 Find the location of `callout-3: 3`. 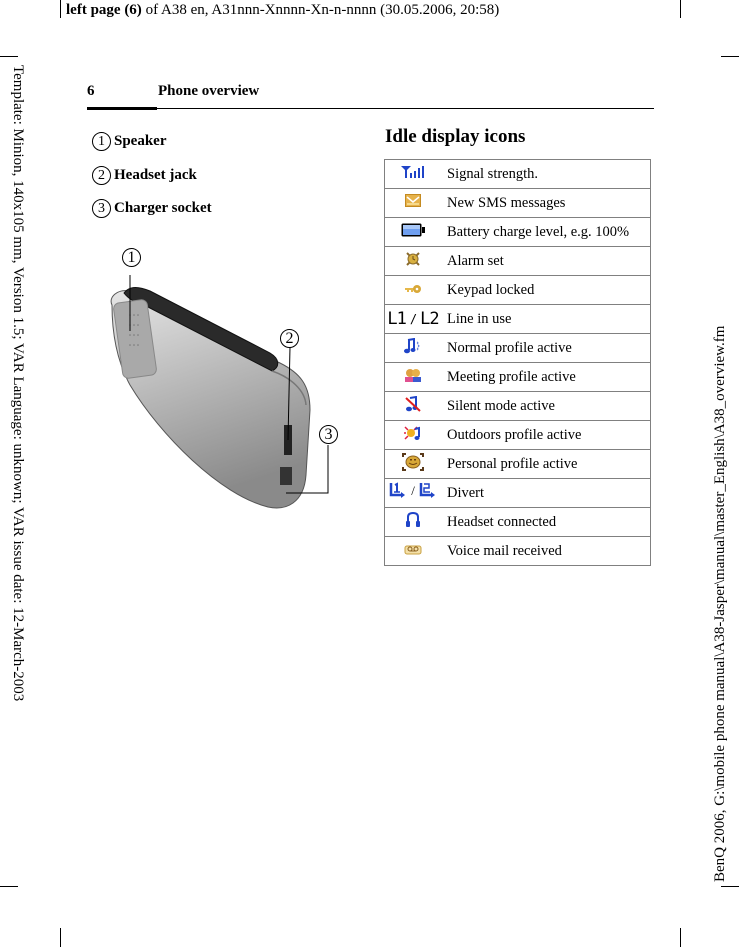

callout-3: 3 is located at coordinates (328, 434).